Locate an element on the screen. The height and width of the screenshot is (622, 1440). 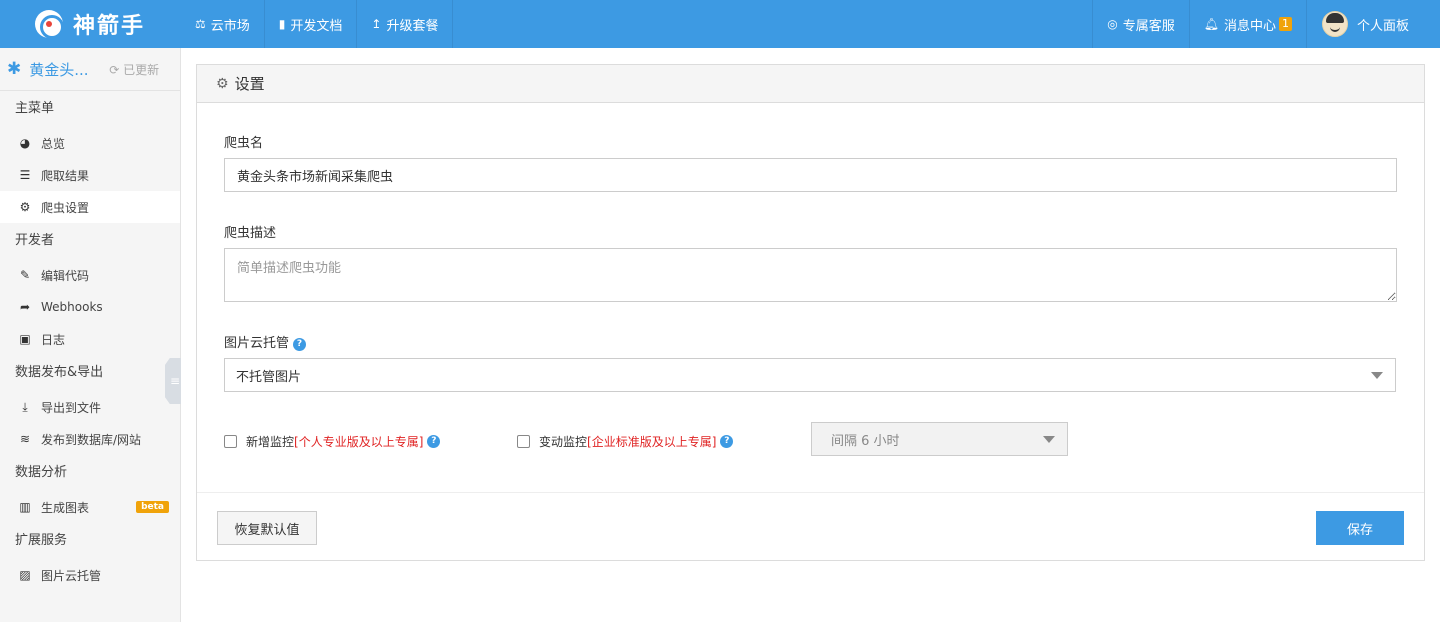
nav-messages: 🔔︎ 消息中心 1 is located at coordinates (1247, 24).